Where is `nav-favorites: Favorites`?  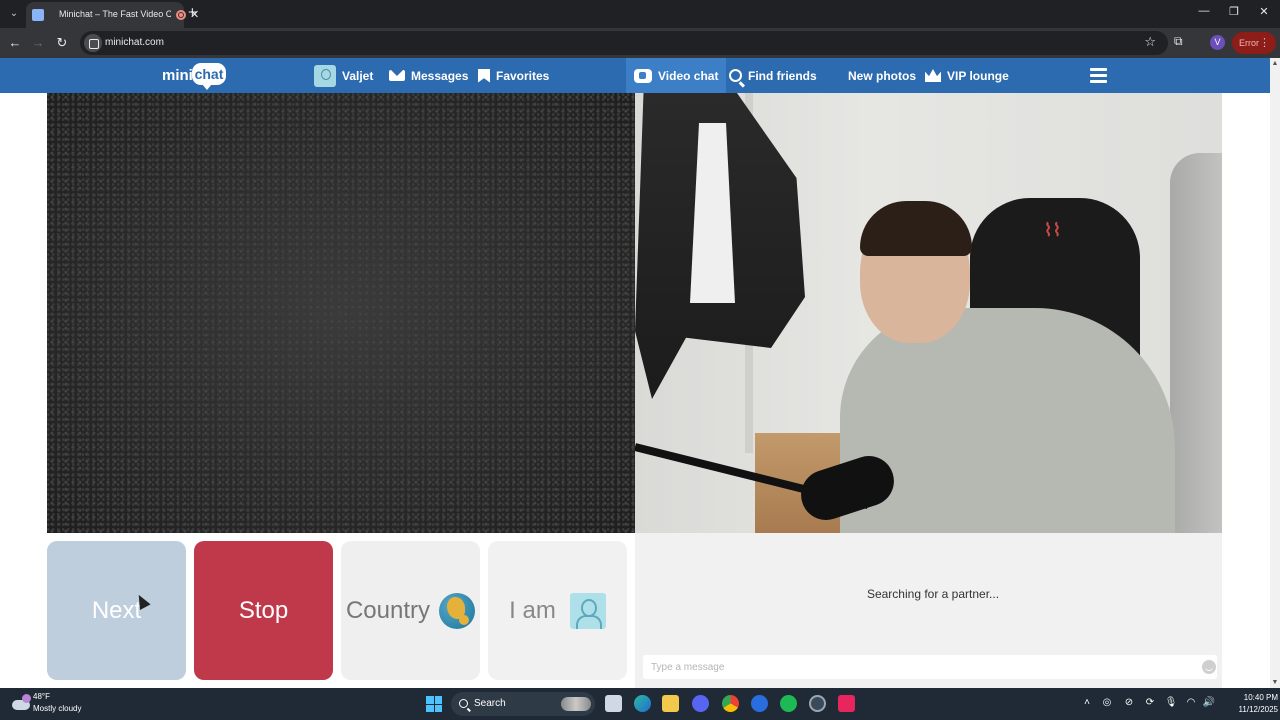
nav-favorites: Favorites is located at coordinates (513, 75).